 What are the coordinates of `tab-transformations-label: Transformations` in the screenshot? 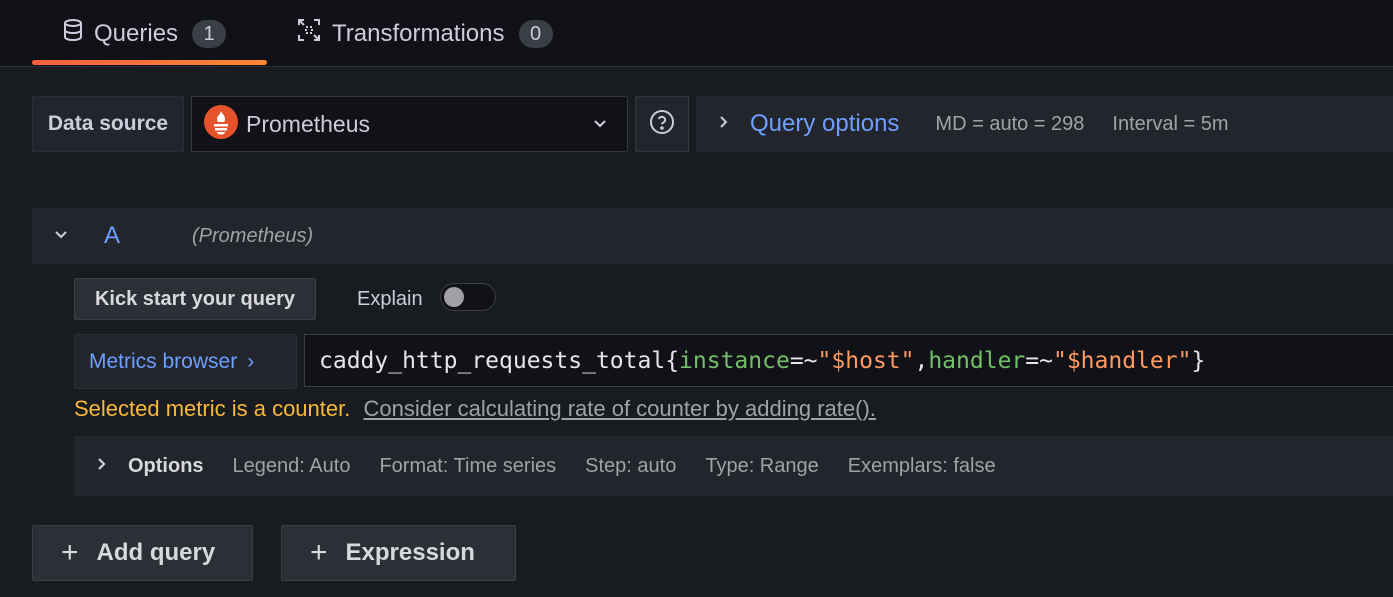 It's located at (418, 33).